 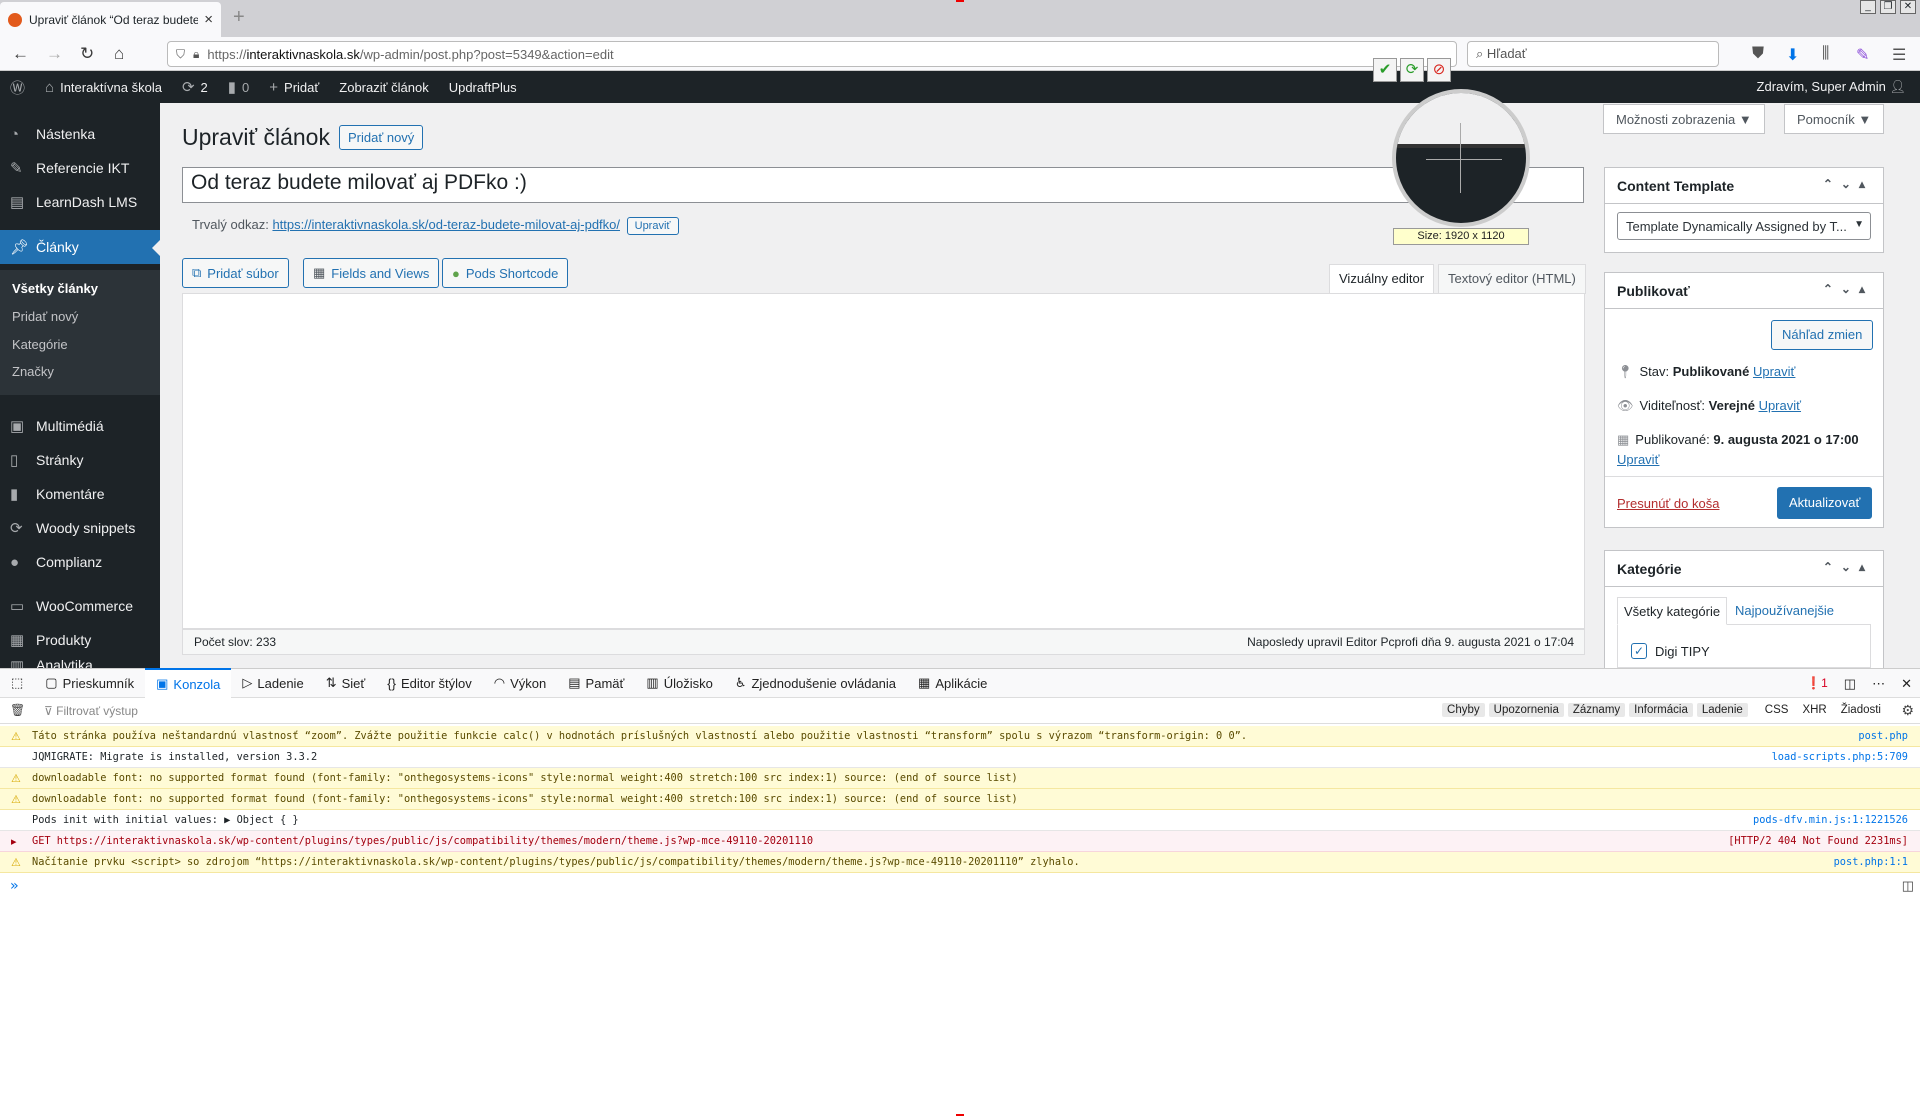 I want to click on tab-storage: ▥ Úložisko, so click(x=679, y=683).